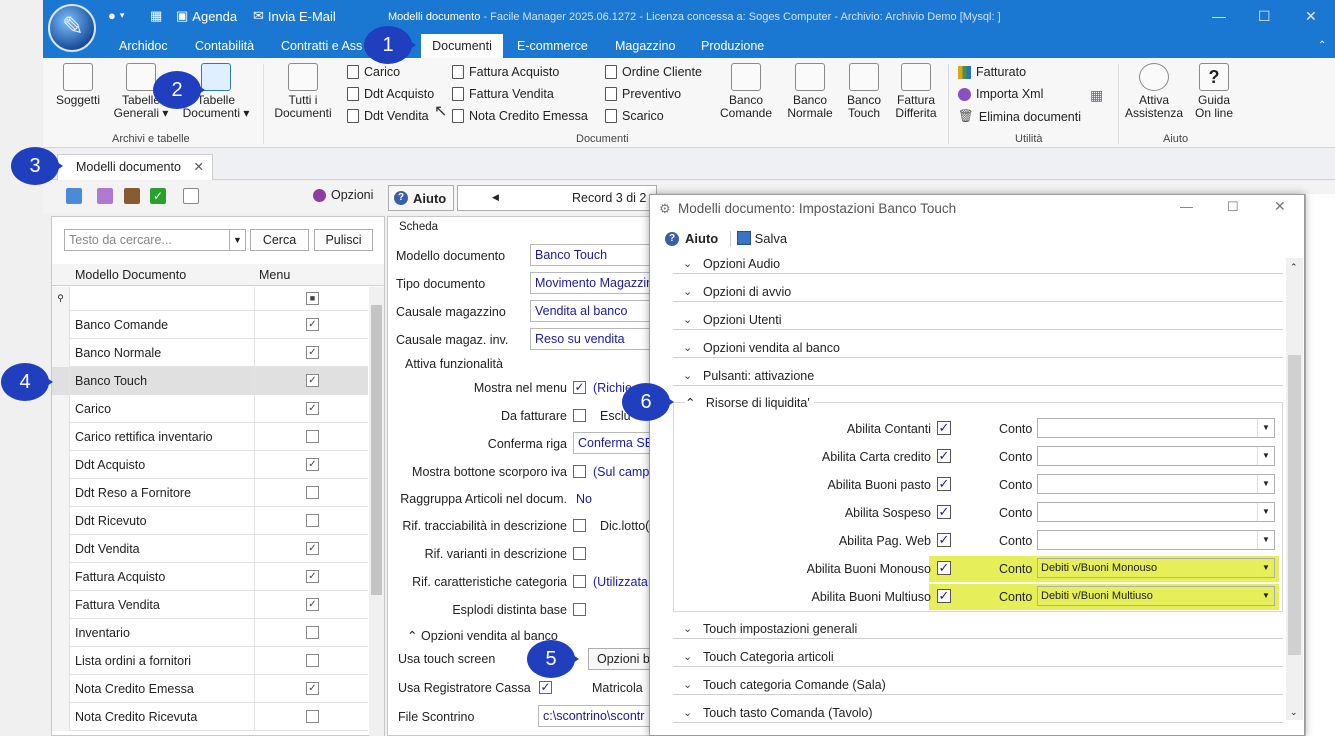 The height and width of the screenshot is (736, 1335). I want to click on risorse-header: ⌃ Risorse di liquidita', so click(749, 402).